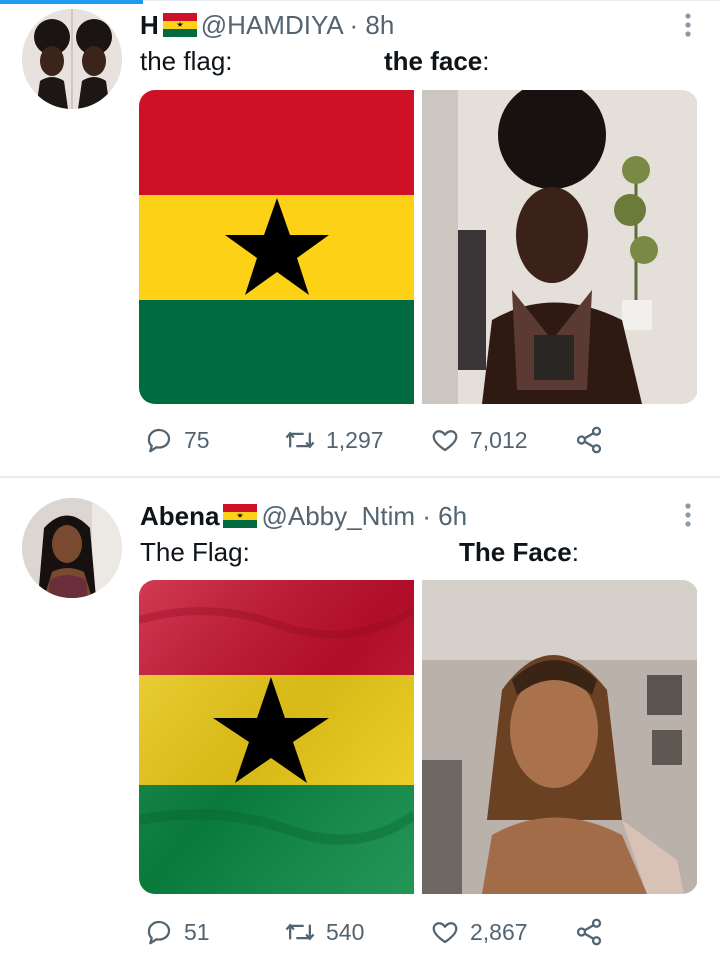  I want to click on reply-count: 75, so click(197, 439).